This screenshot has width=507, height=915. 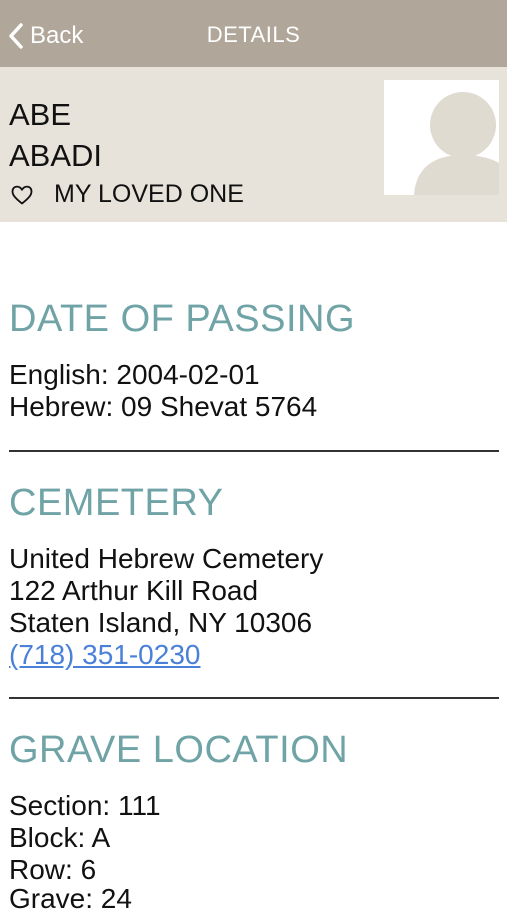 What do you see at coordinates (161, 622) in the screenshot?
I see `cemetery-address-line2: Staten Island, NY 10306` at bounding box center [161, 622].